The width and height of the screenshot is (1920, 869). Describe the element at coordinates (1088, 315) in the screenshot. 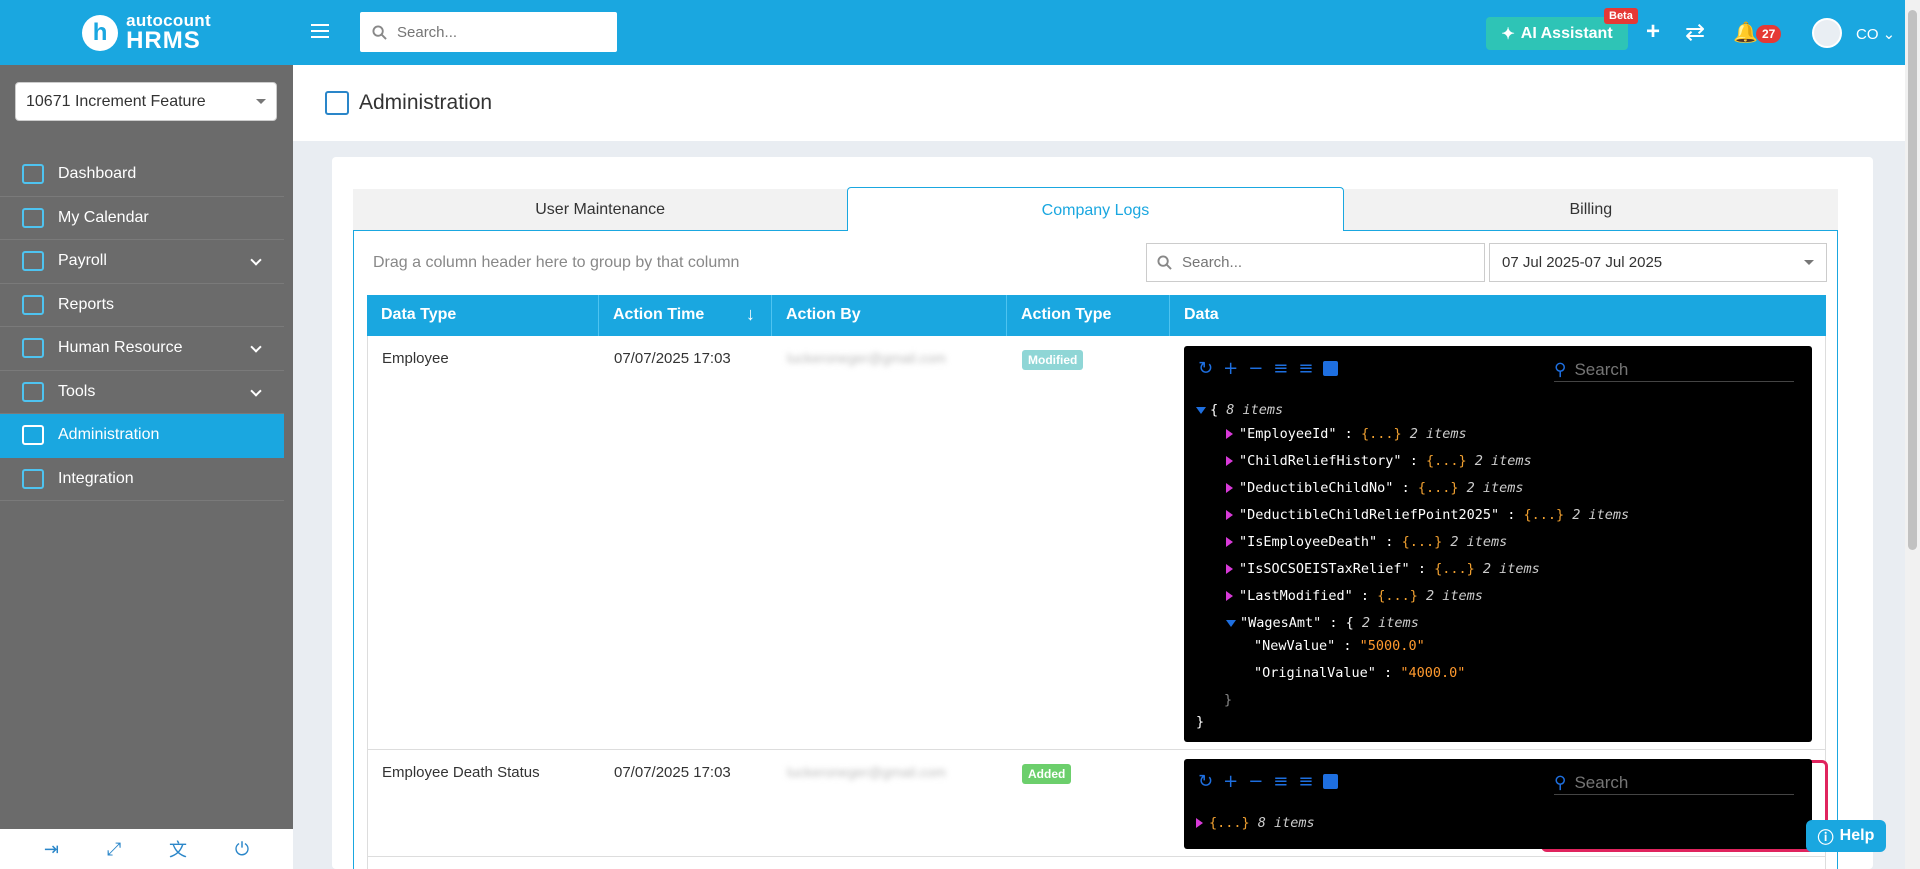

I see `column-header-action-type: Action Type` at that location.